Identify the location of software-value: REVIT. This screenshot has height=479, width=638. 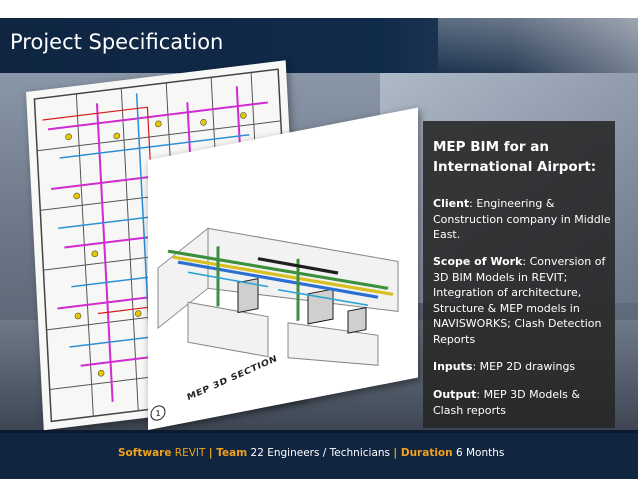
(190, 453).